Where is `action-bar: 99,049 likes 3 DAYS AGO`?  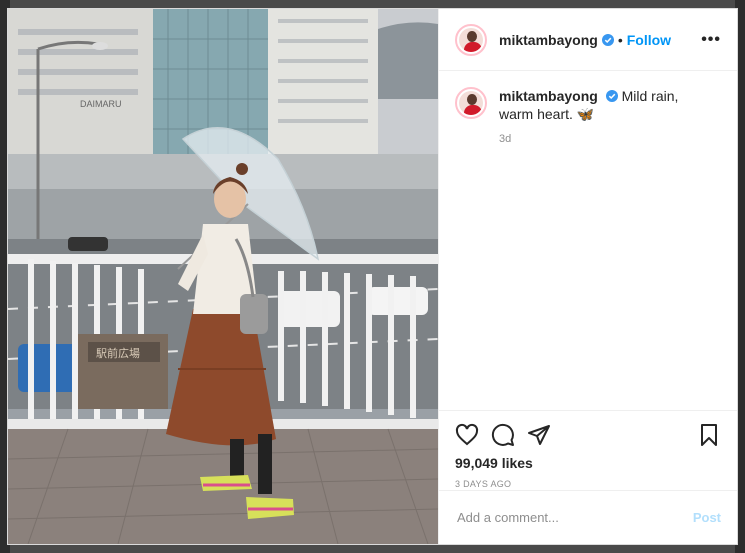 action-bar: 99,049 likes 3 DAYS AGO is located at coordinates (588, 450).